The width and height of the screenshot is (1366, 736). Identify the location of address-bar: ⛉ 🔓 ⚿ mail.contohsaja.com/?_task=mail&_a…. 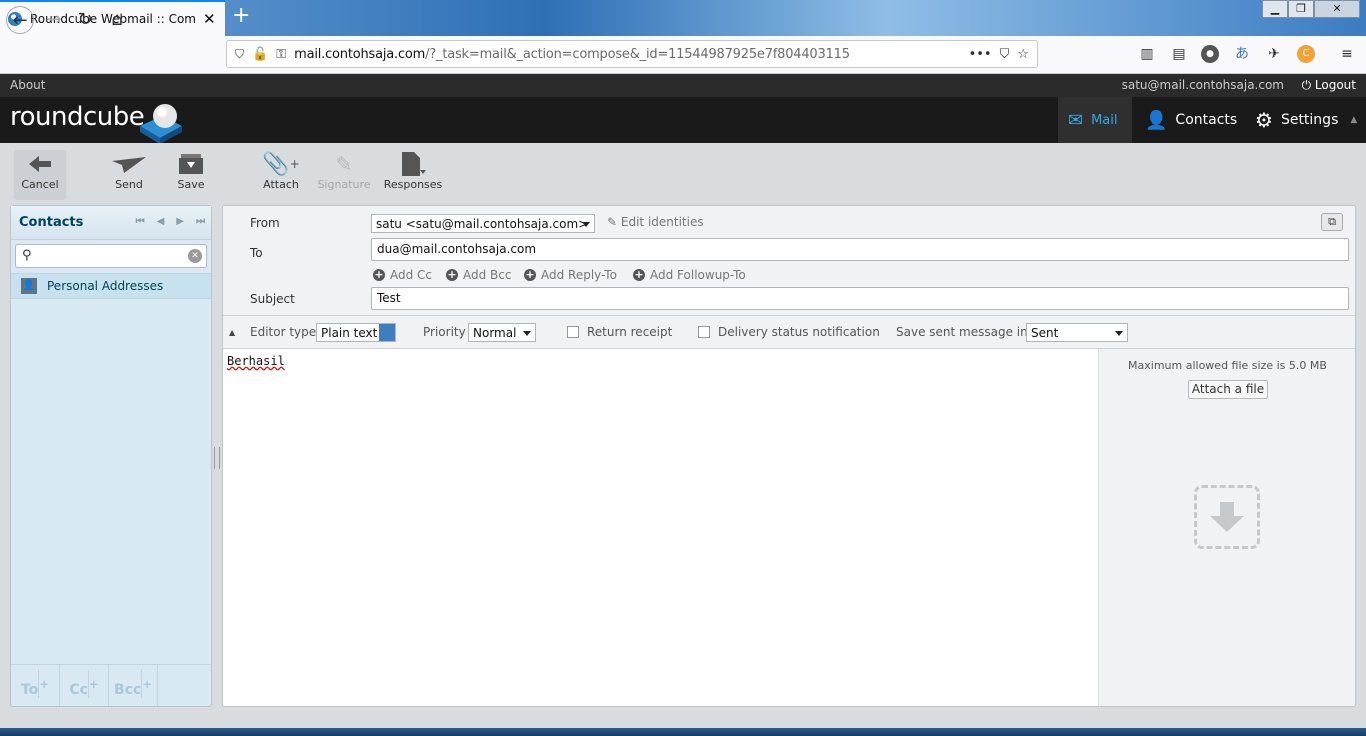
(632, 54).